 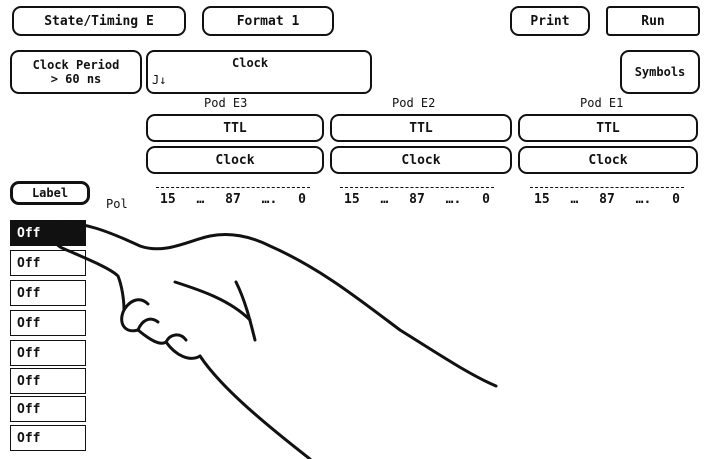 I want to click on label-row-7: Off, so click(x=48, y=409).